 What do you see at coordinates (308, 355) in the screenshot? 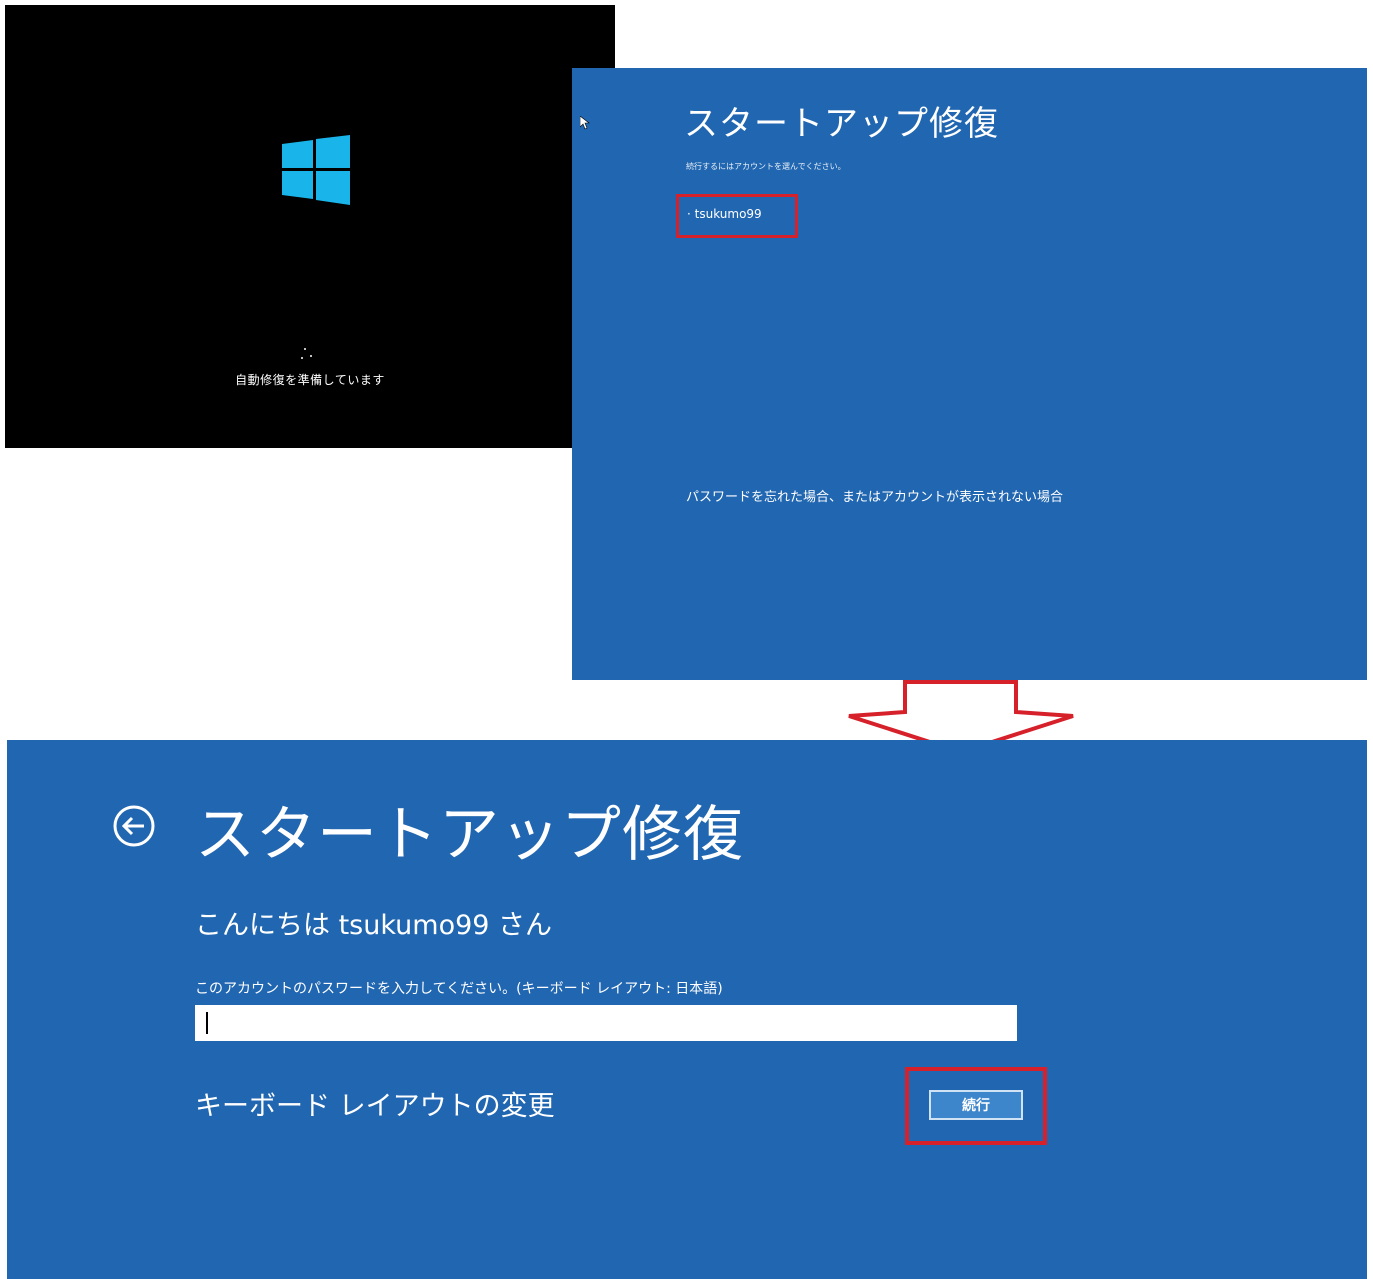
I see `loading-spinner-icon` at bounding box center [308, 355].